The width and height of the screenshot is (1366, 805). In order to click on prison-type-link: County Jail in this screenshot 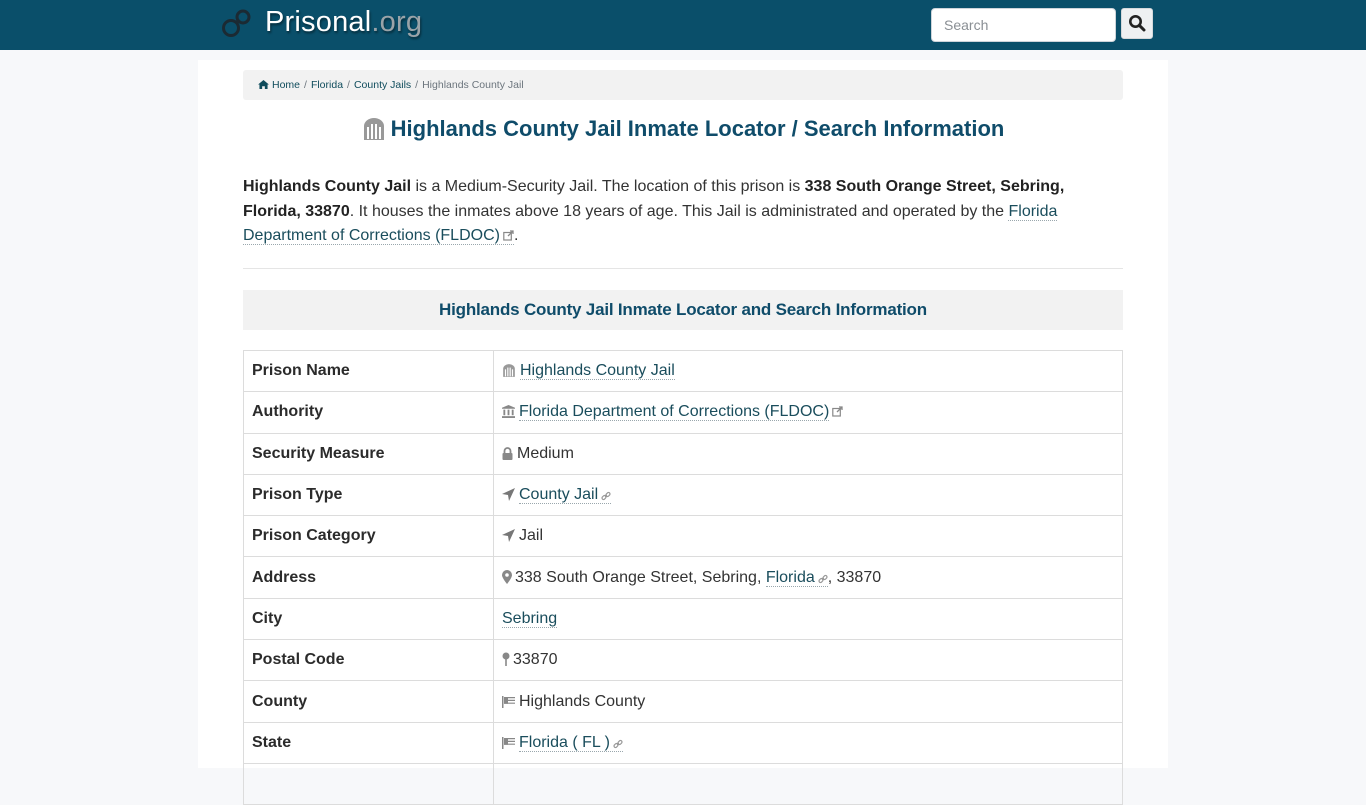, I will do `click(565, 495)`.